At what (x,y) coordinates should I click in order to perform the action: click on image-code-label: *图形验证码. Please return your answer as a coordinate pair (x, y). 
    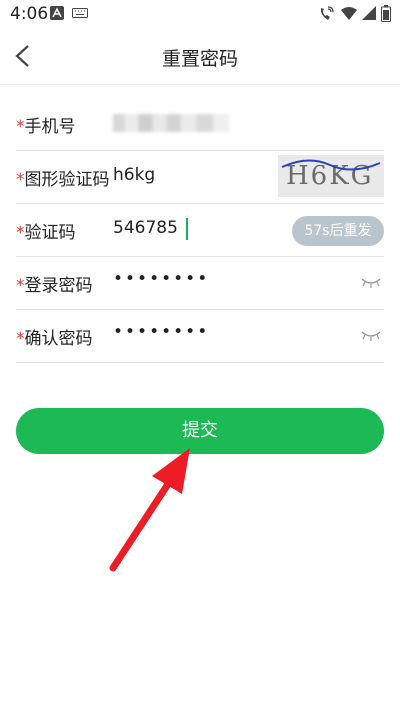
    Looking at the image, I should click on (63, 180).